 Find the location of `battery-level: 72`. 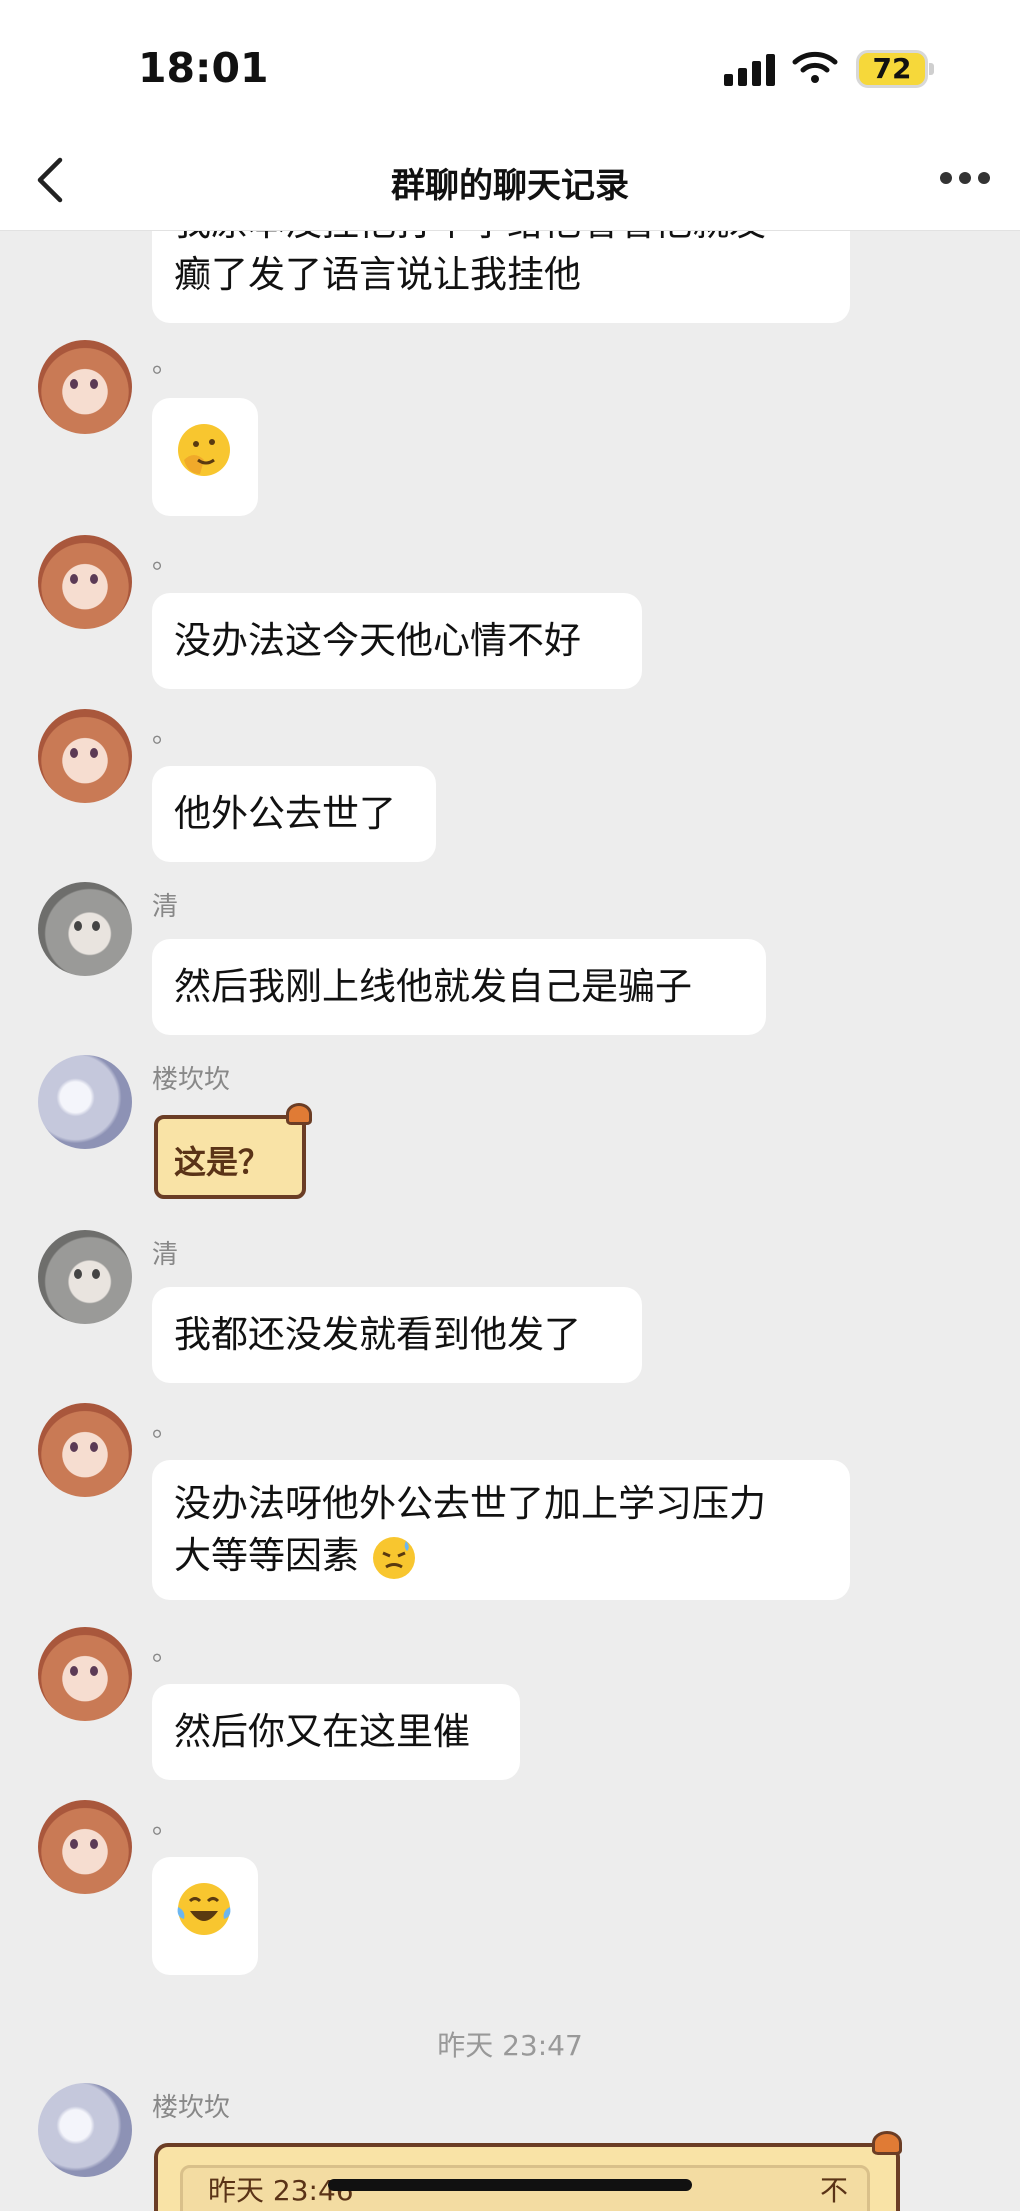

battery-level: 72 is located at coordinates (892, 68).